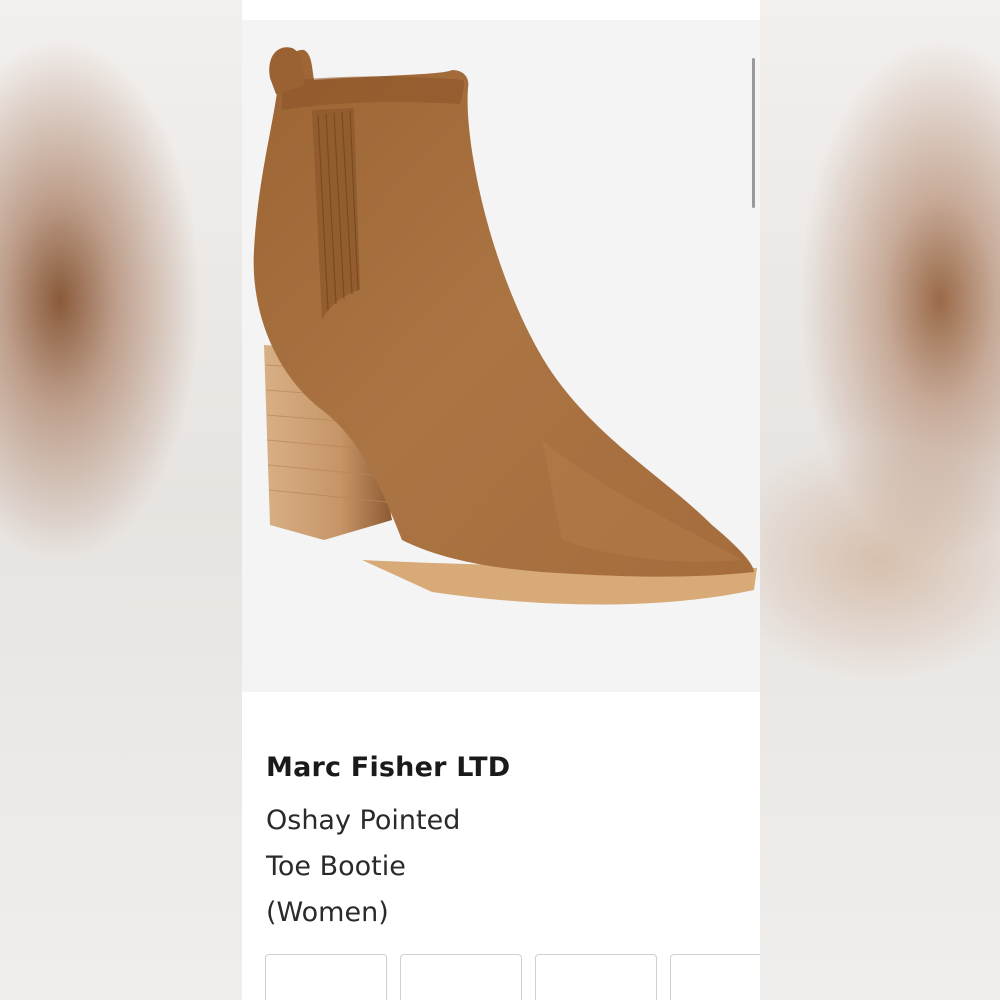 The width and height of the screenshot is (1000, 1000). Describe the element at coordinates (336, 866) in the screenshot. I see `product-name-line: Toe Bootie` at that location.